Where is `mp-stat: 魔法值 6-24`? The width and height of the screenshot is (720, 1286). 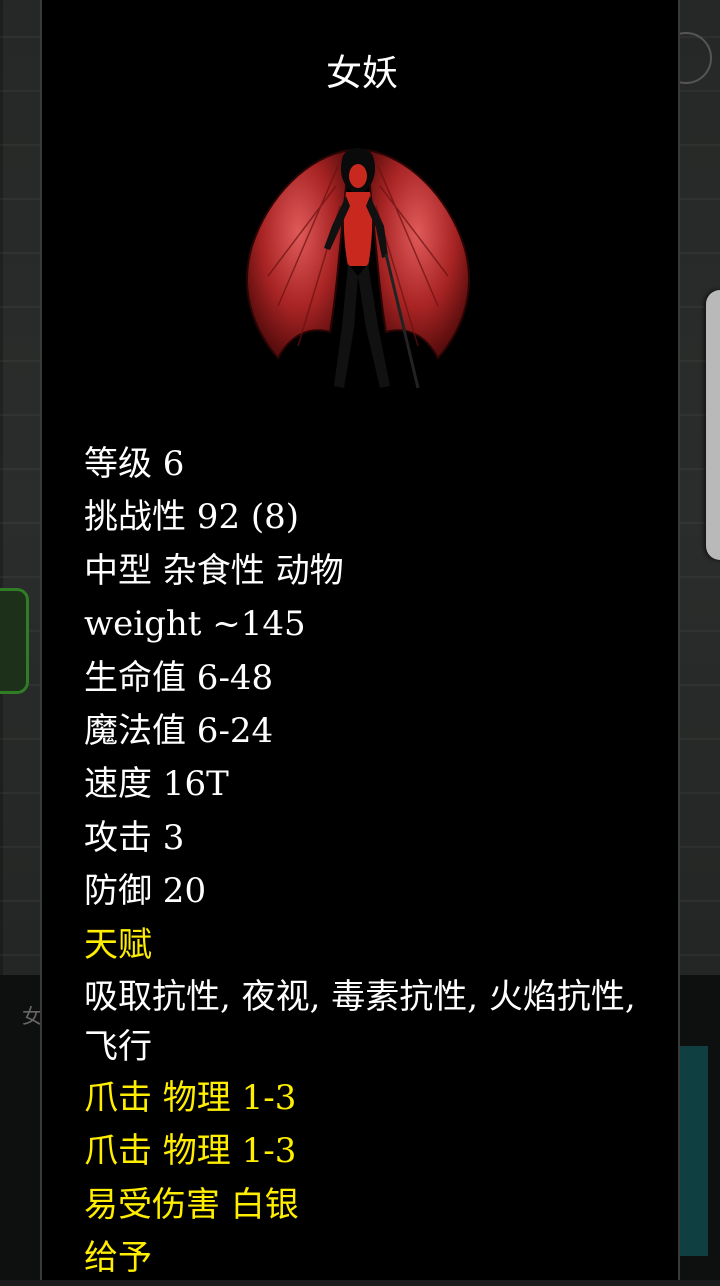
mp-stat: 魔法值 6-24 is located at coordinates (179, 731).